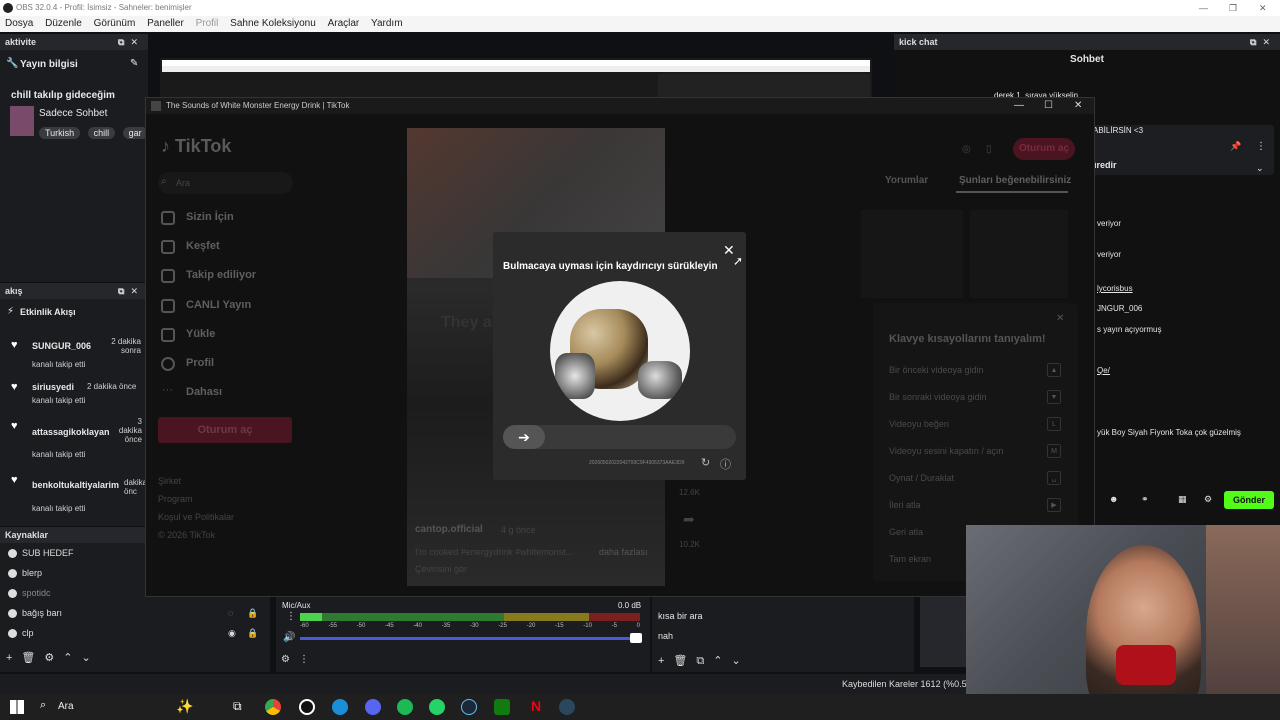 The height and width of the screenshot is (720, 1280). What do you see at coordinates (449, 529) in the screenshot?
I see `video-author: cantop.official` at bounding box center [449, 529].